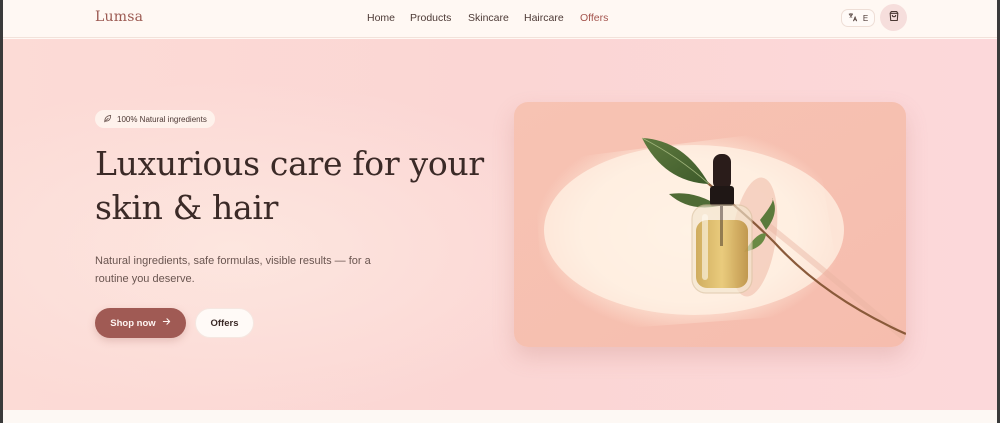  What do you see at coordinates (488, 18) in the screenshot?
I see `nav-item-skincare: Skincare` at bounding box center [488, 18].